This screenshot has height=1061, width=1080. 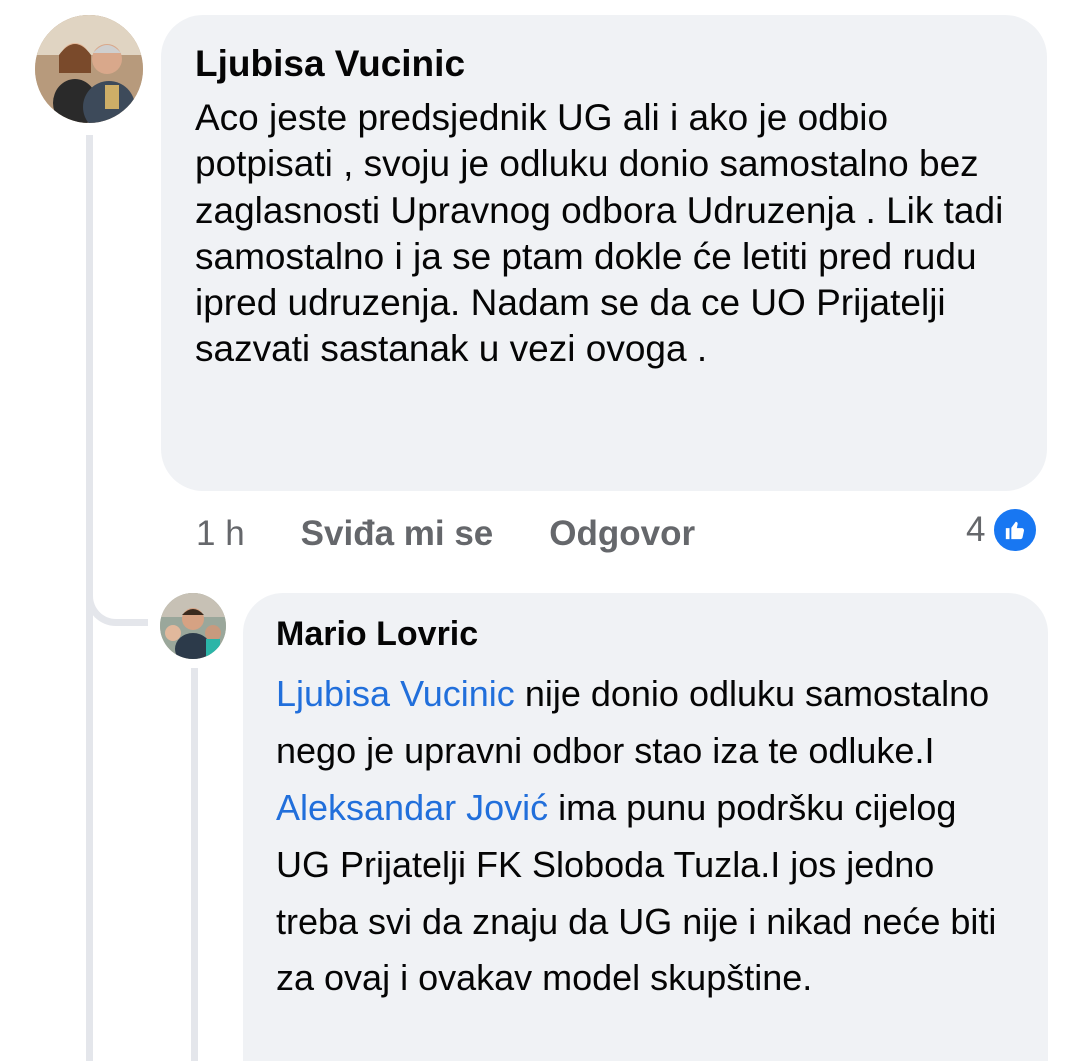 I want to click on mention-aleksandar-jovic: Aleksandar Jović, so click(x=412, y=807).